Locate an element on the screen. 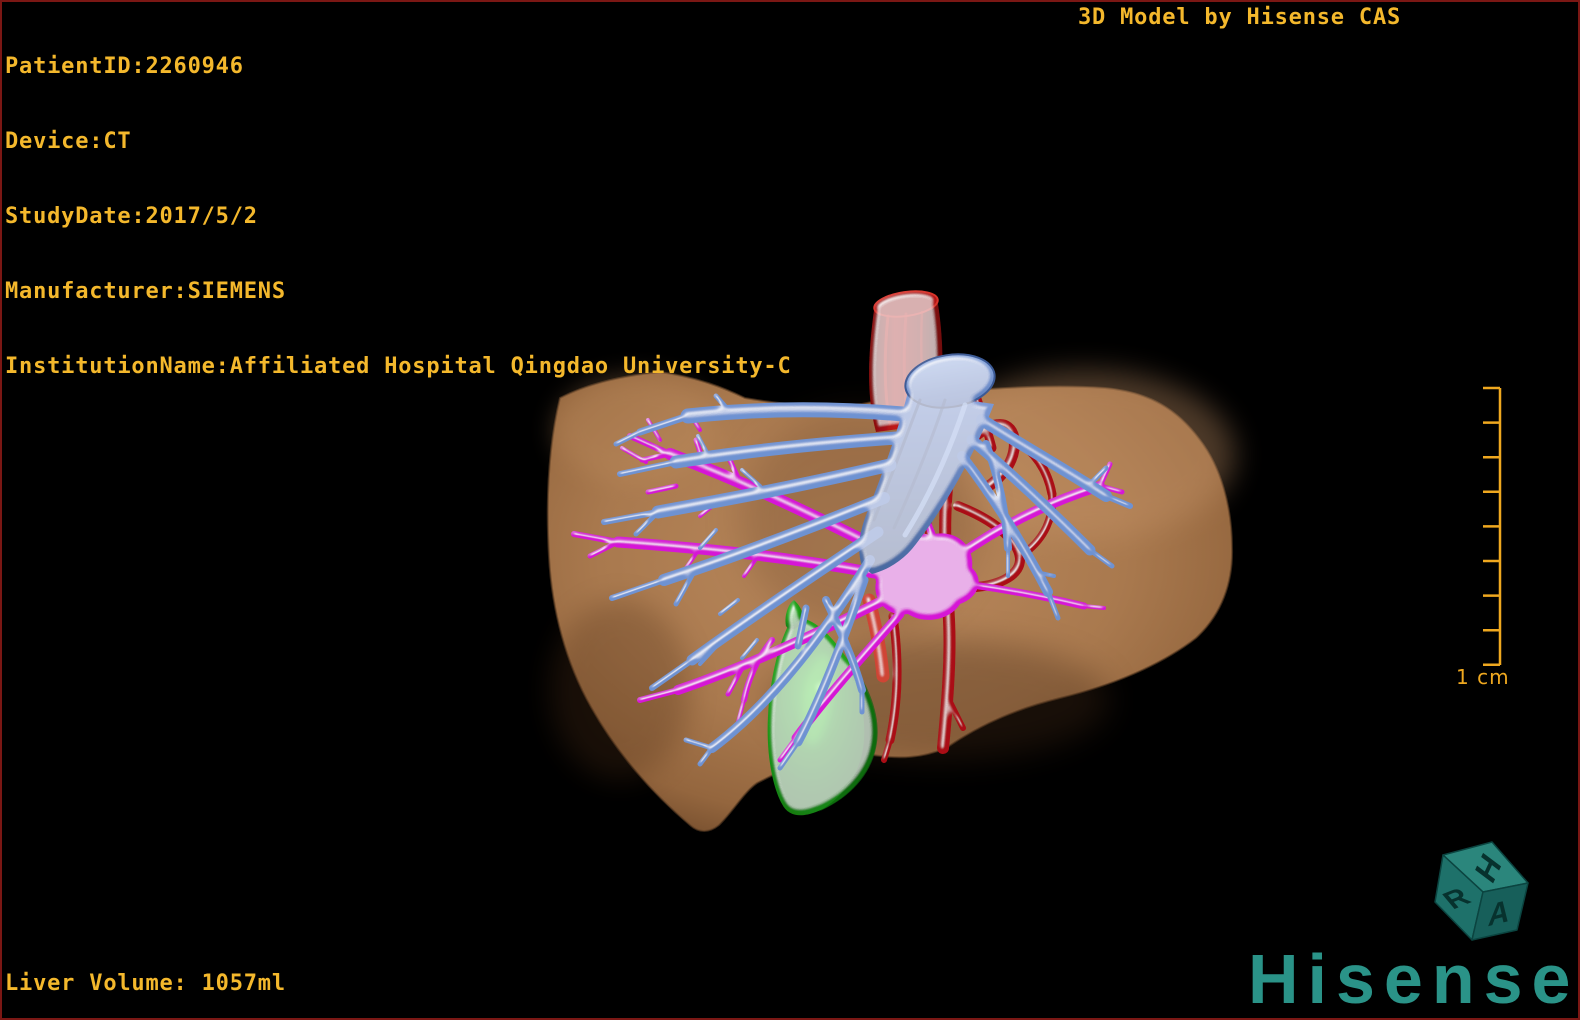 This screenshot has width=1580, height=1020. device-line: Device:CT is located at coordinates (68, 141).